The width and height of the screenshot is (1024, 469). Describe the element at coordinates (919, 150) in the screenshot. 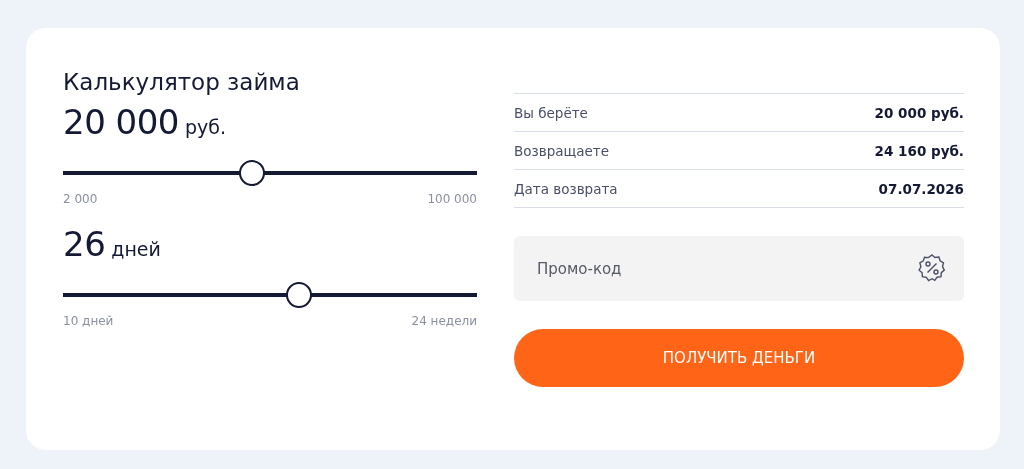

I see `summary-value: 24 160 руб.` at that location.